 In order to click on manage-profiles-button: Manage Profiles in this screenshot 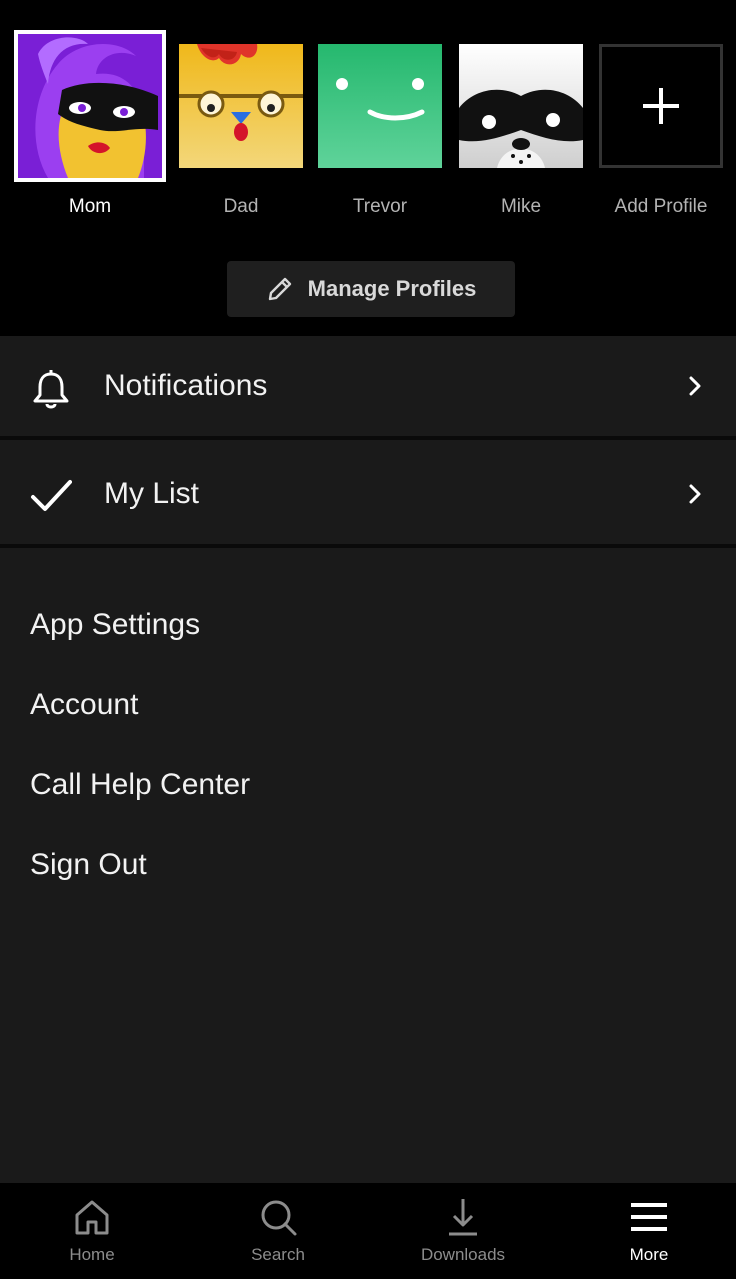, I will do `click(371, 289)`.